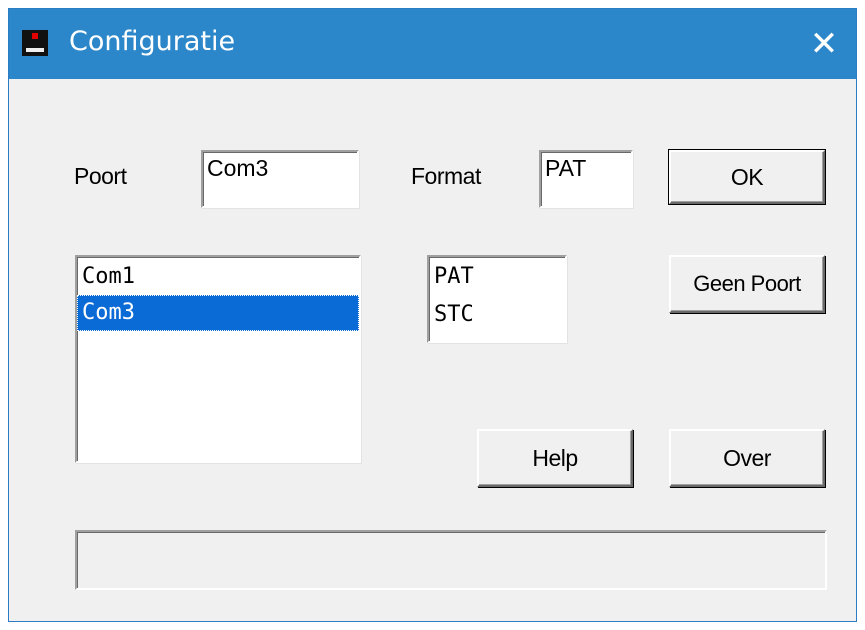 Image resolution: width=865 pixels, height=630 pixels. Describe the element at coordinates (747, 177) in the screenshot. I see `ok-button: OK` at that location.